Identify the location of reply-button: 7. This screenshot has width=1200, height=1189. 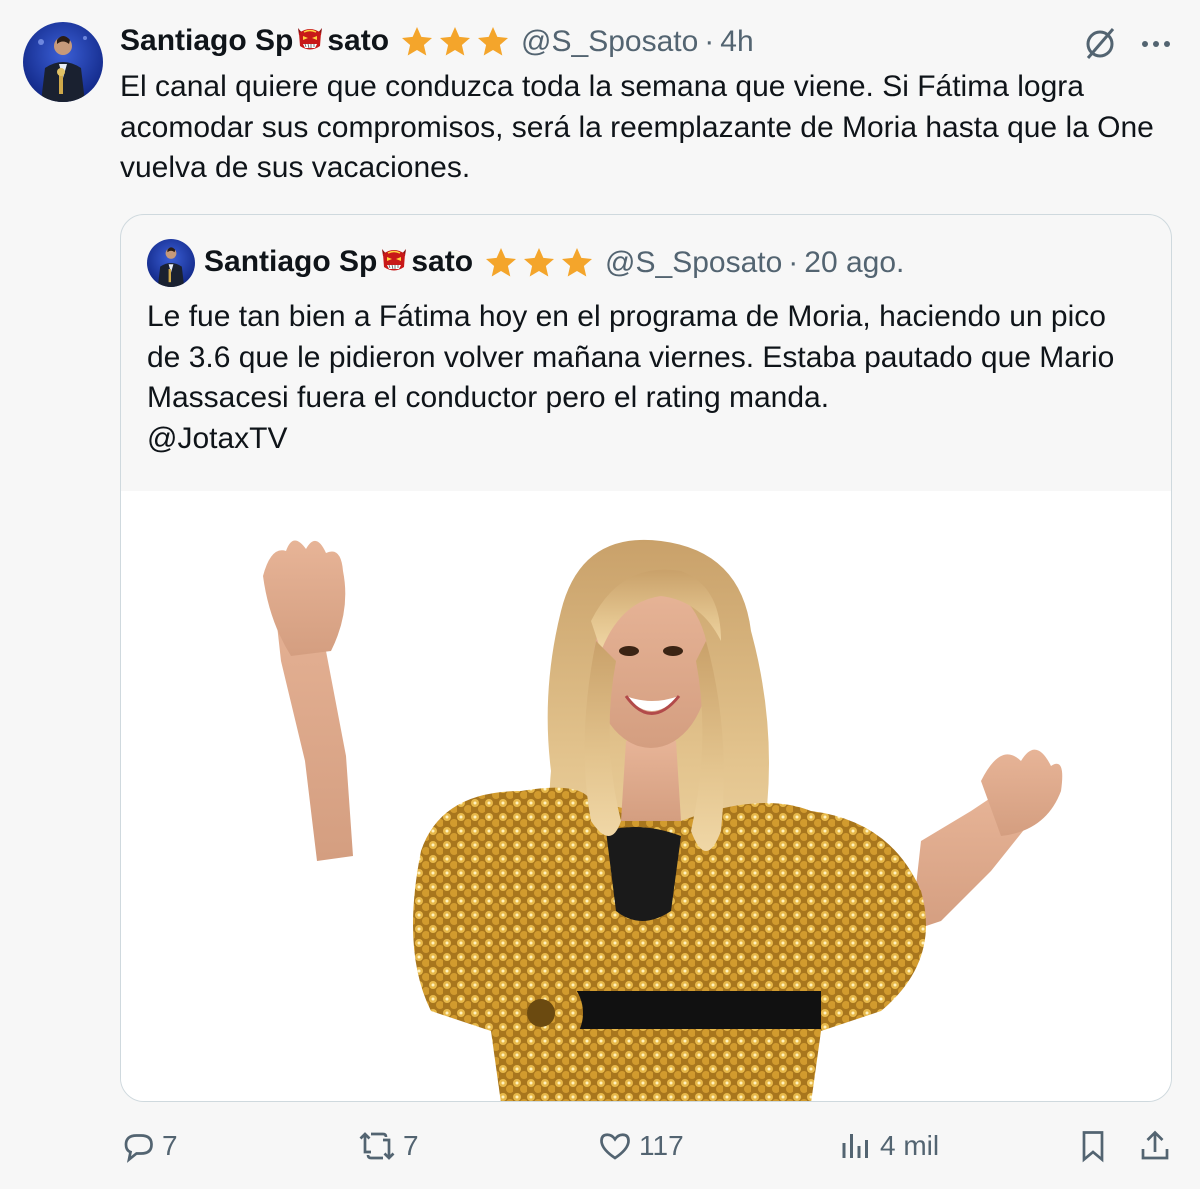
(149, 1146).